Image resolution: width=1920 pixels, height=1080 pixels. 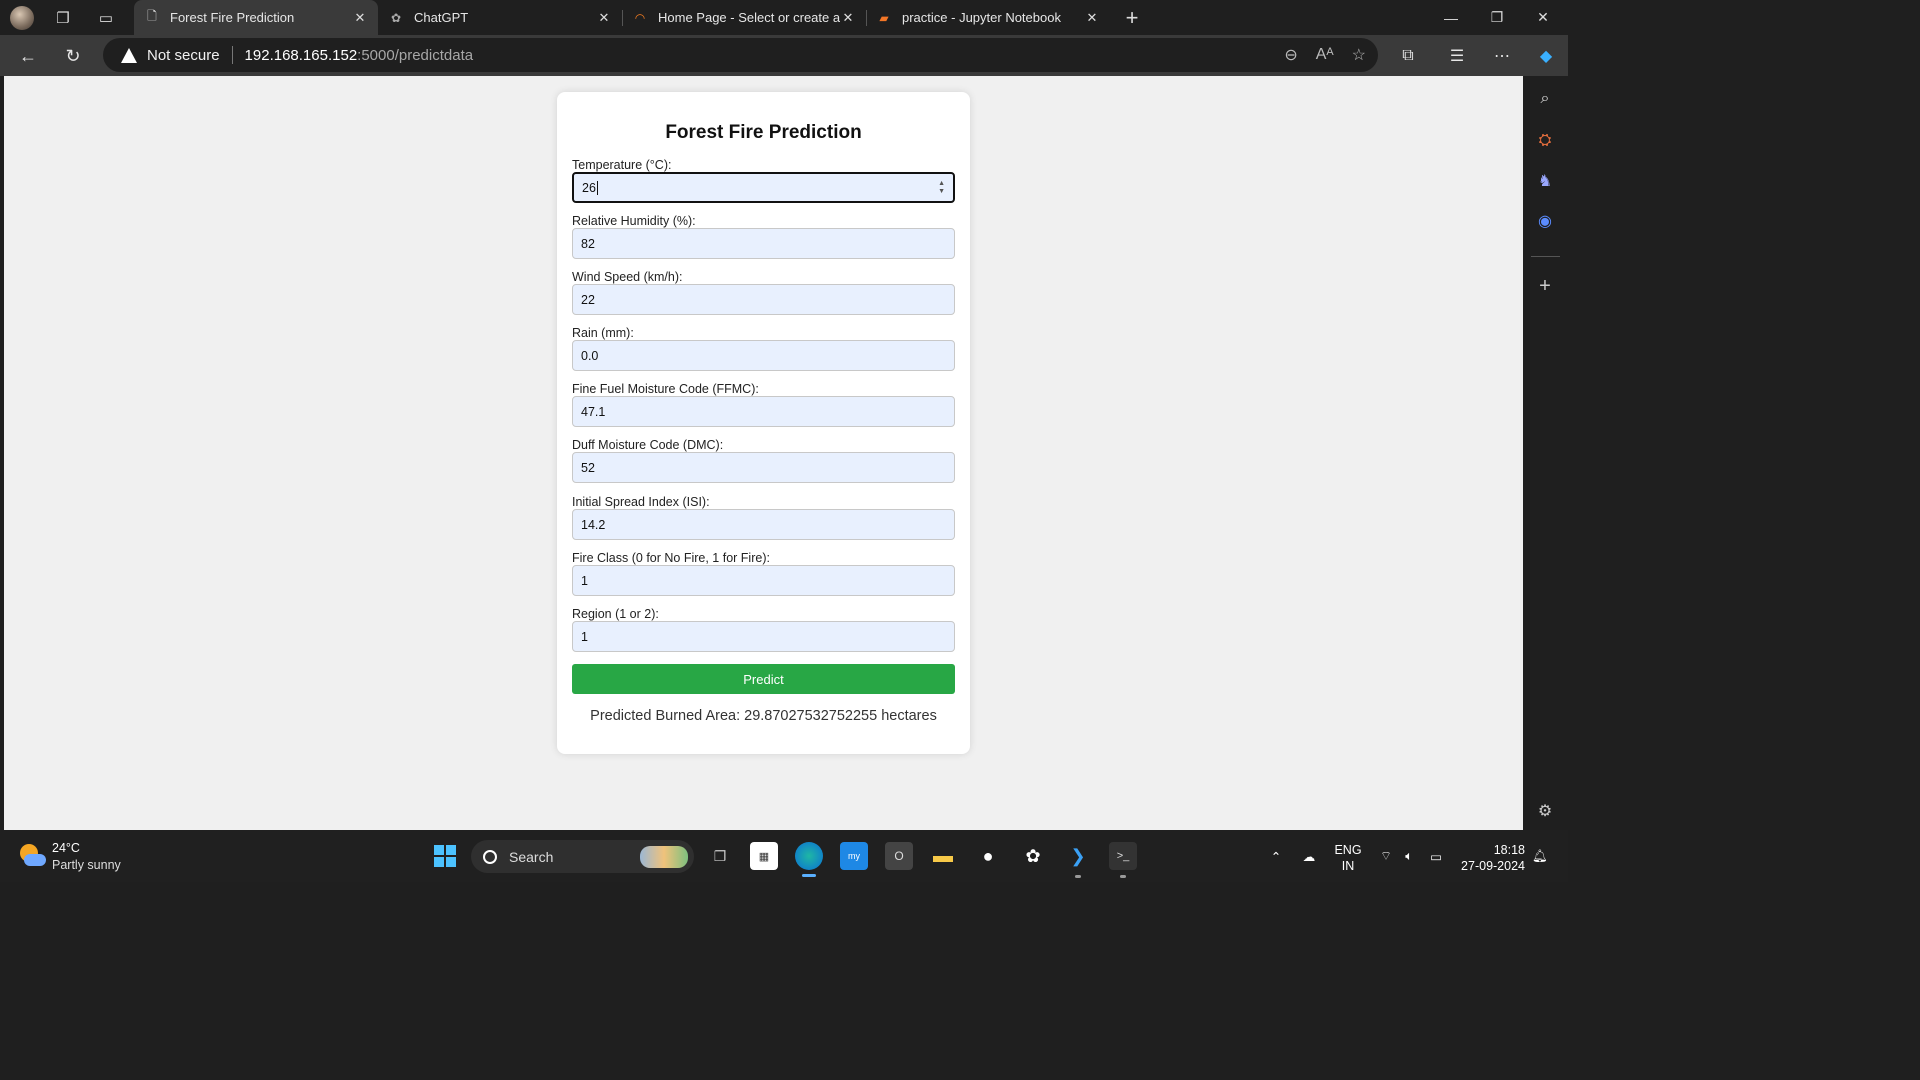 I want to click on volume-icon: 🔈︎, so click(x=1409, y=856).